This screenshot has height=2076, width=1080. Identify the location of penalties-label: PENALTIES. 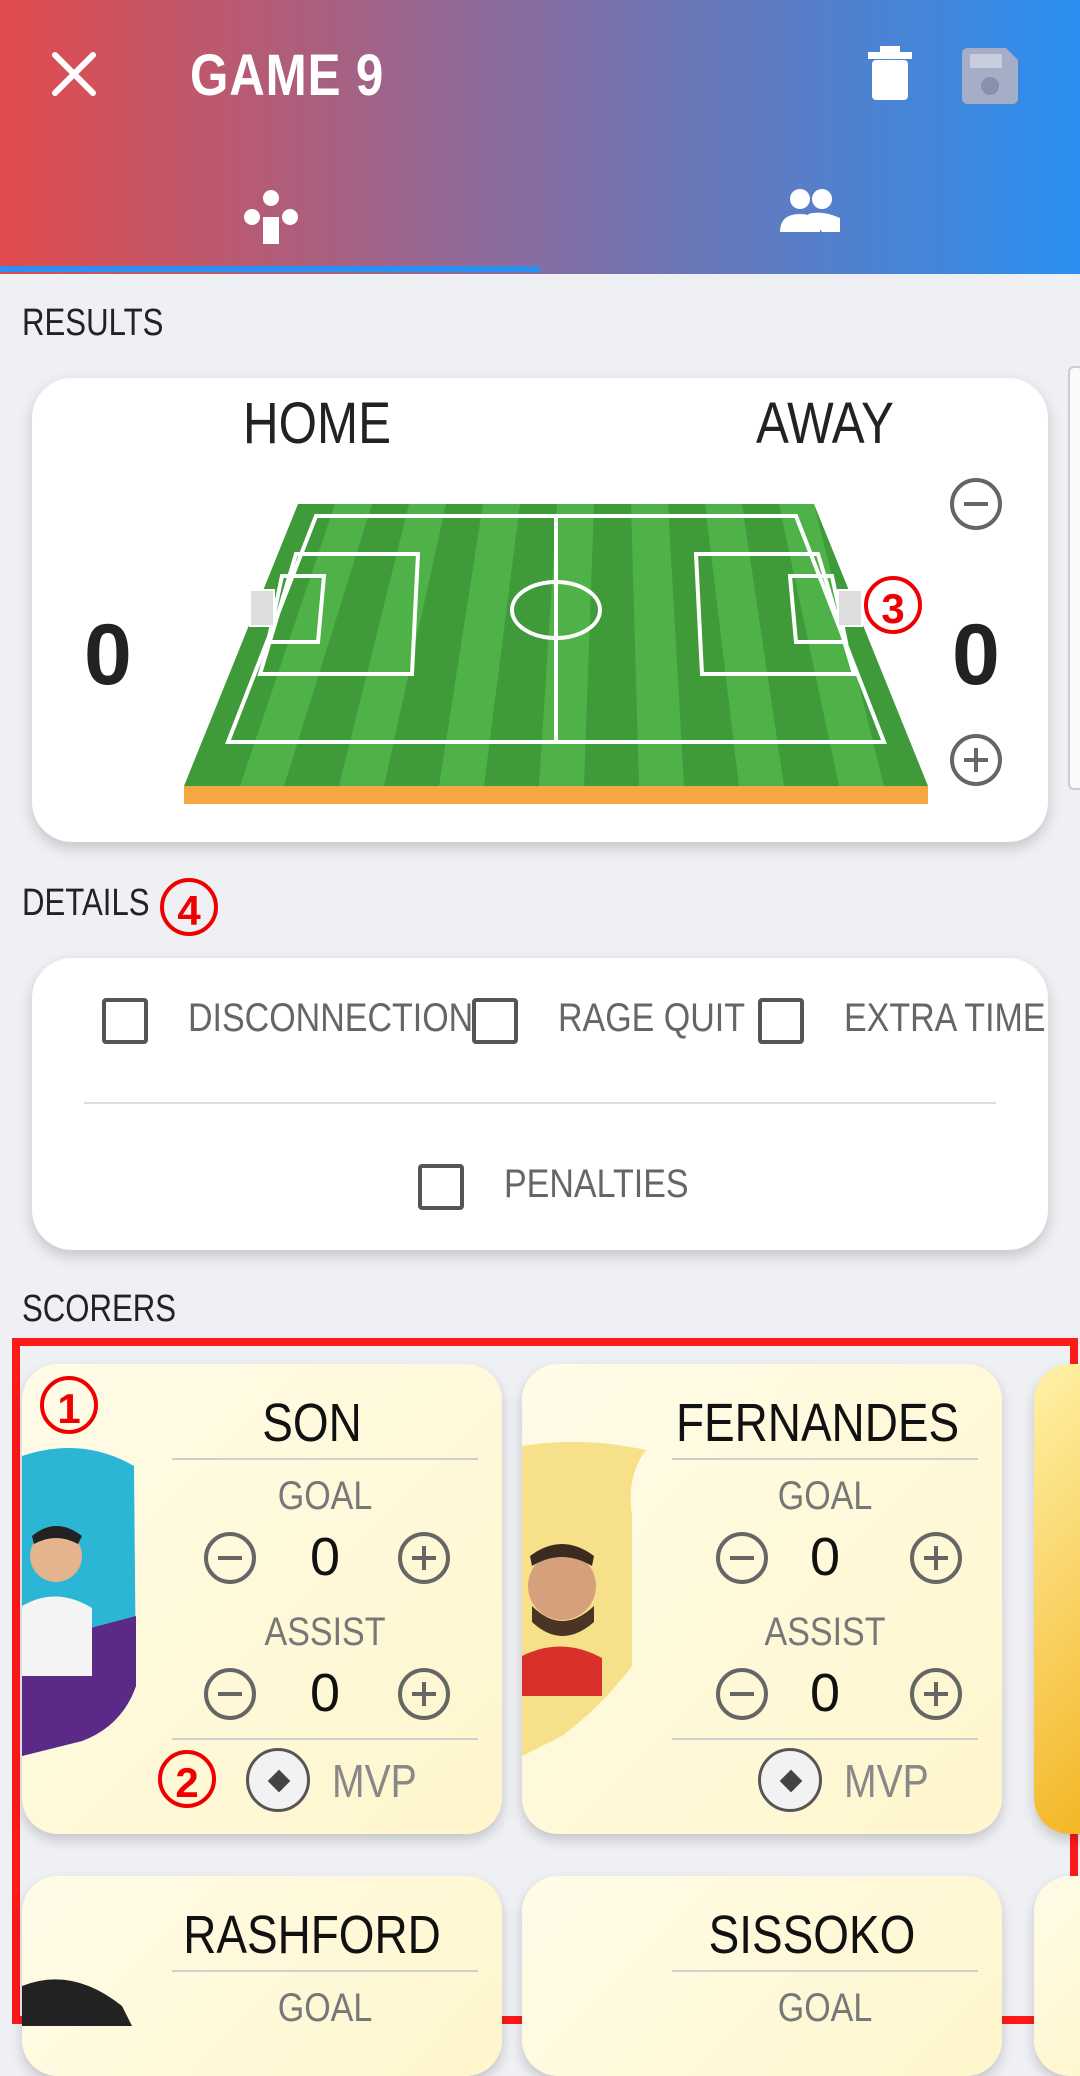
(596, 1184).